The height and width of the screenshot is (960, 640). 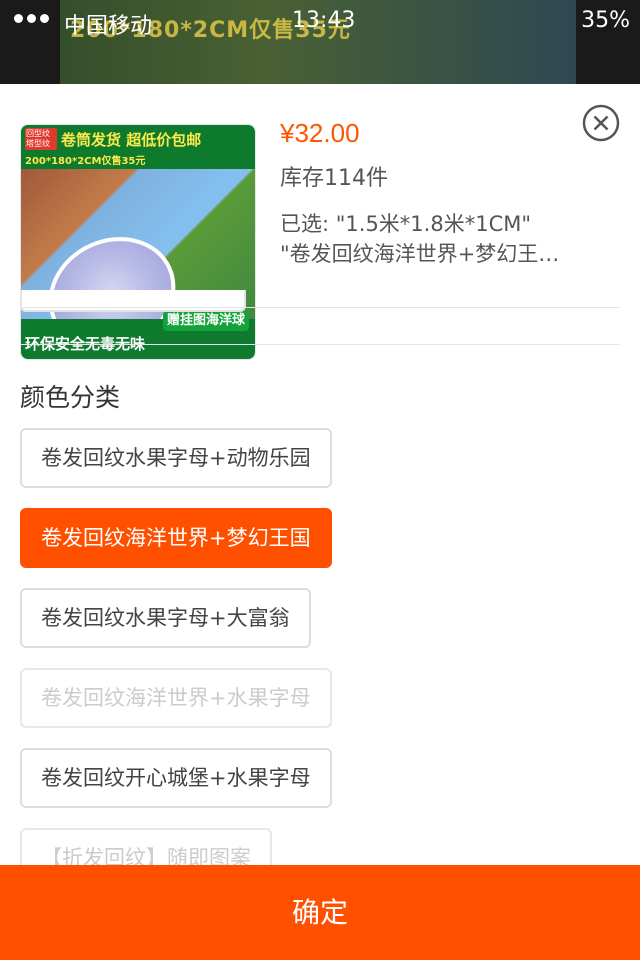 I want to click on color-option-disabled: 【折发回纹】随即图案, so click(x=146, y=848).